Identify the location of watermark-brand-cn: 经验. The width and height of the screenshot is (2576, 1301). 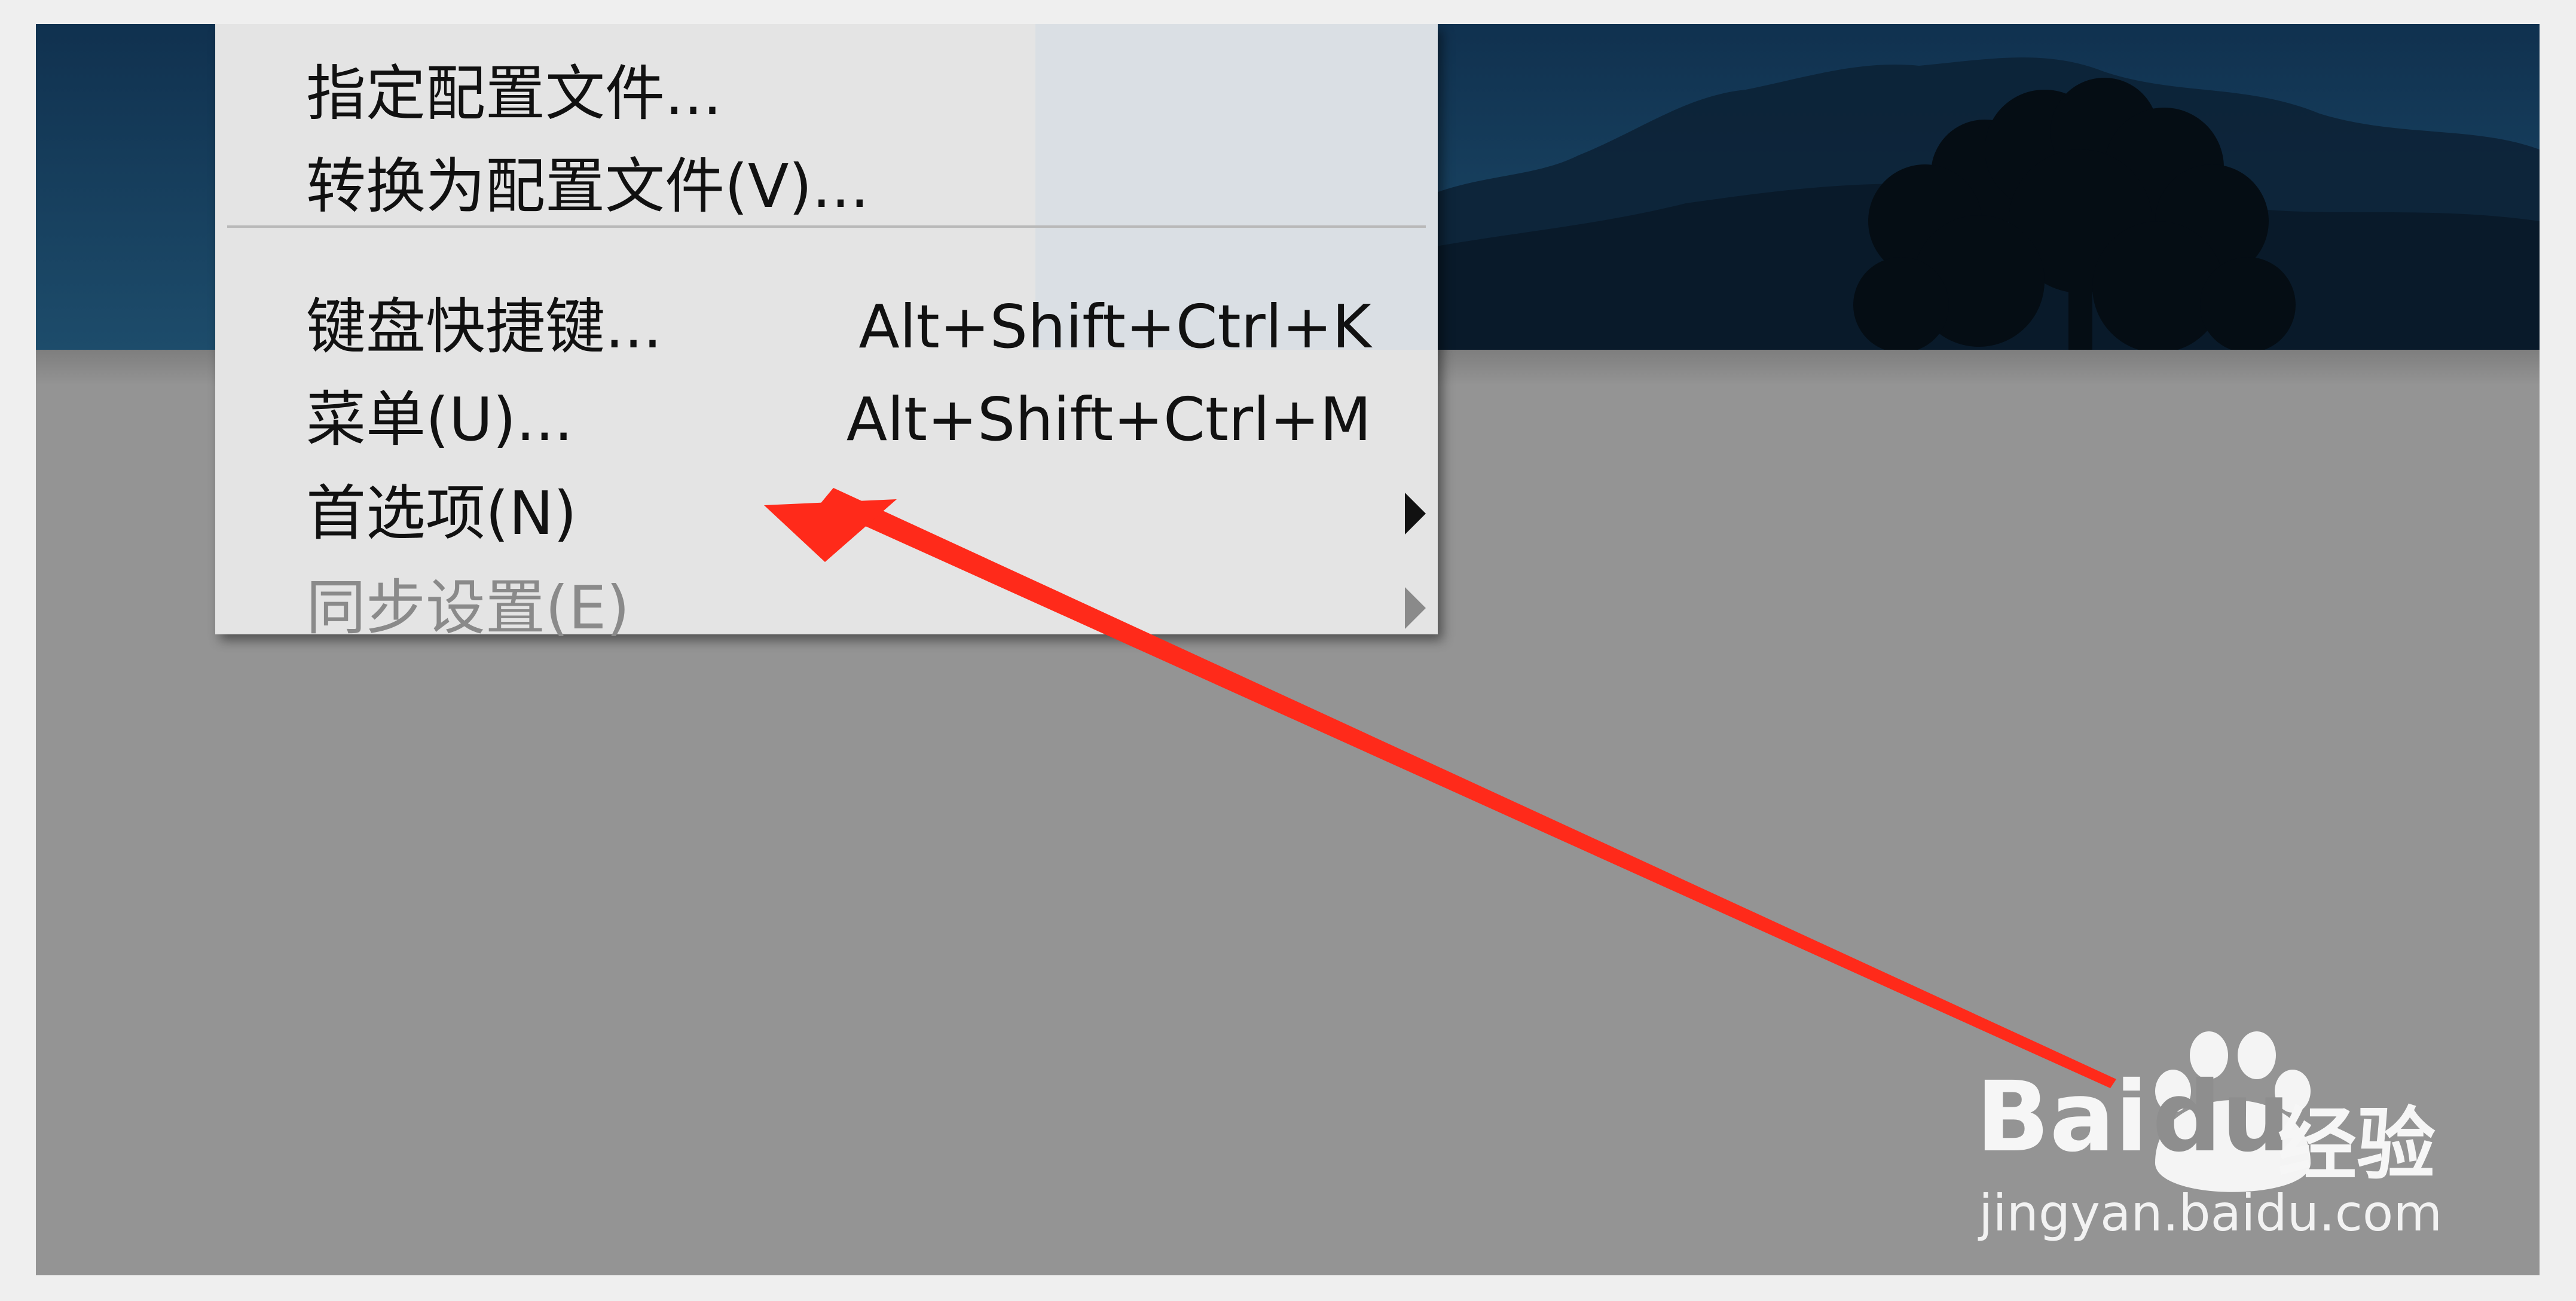
(2357, 1145).